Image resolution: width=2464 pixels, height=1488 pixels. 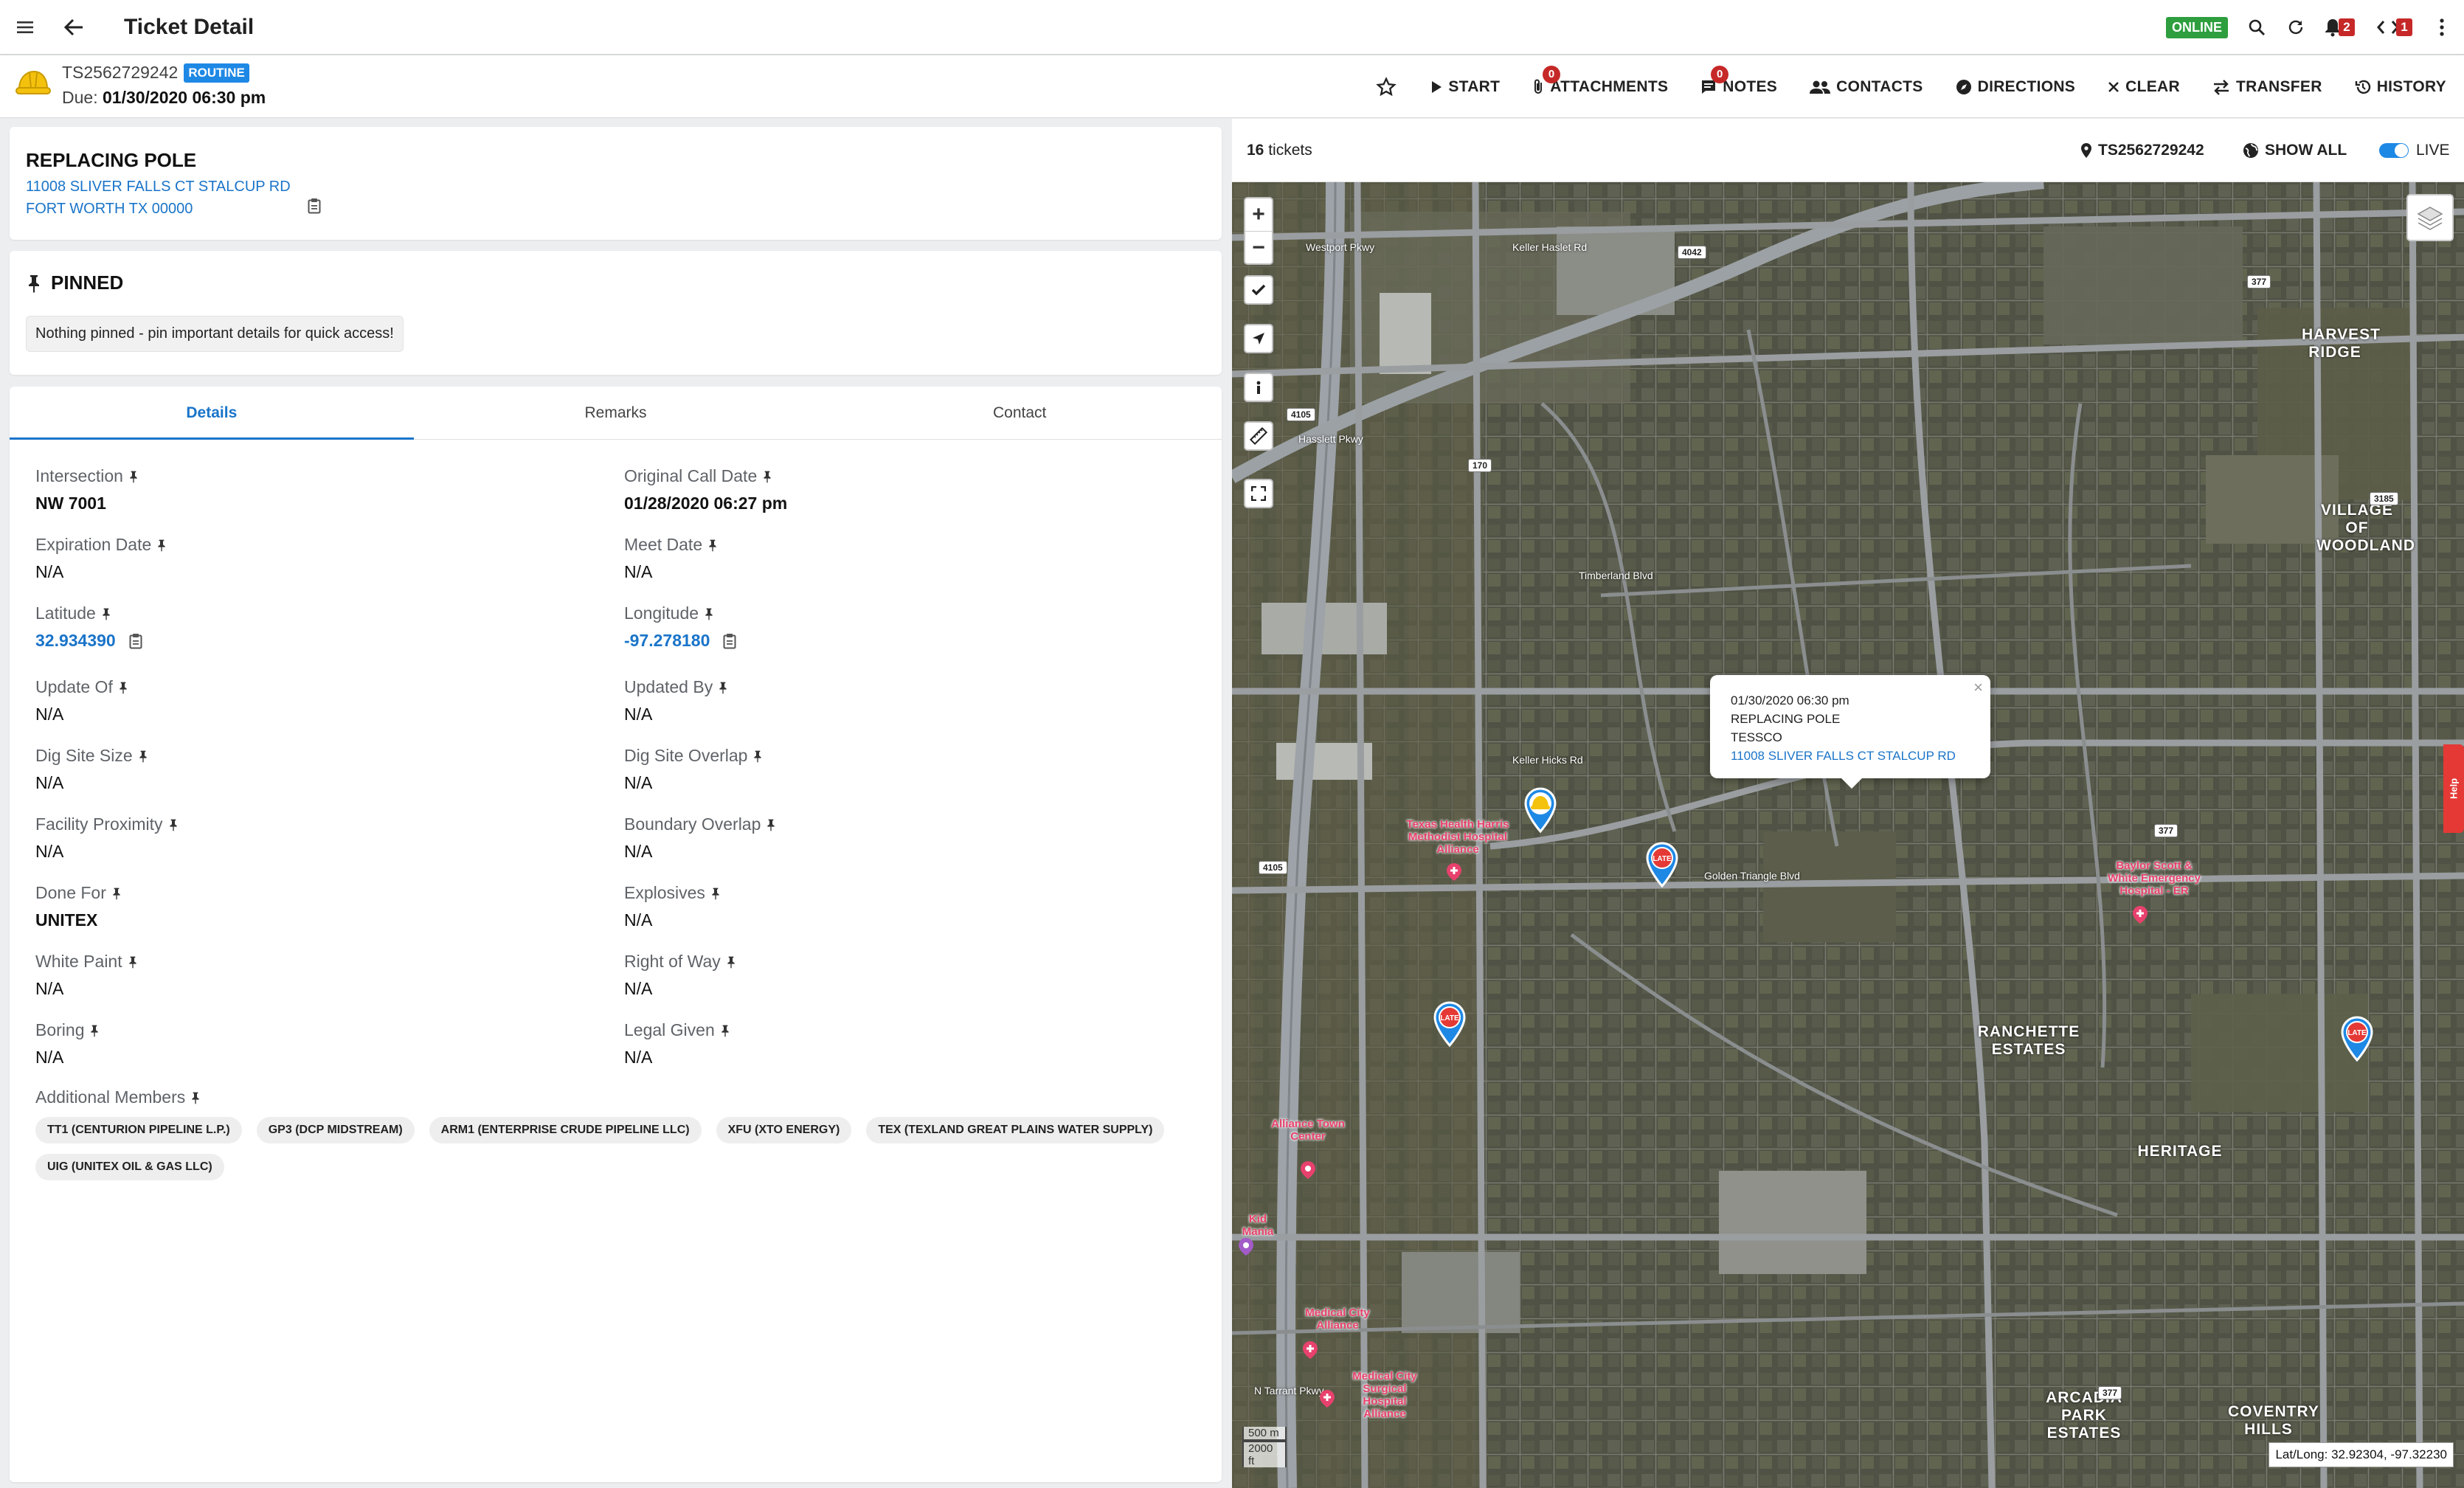 What do you see at coordinates (75, 641) in the screenshot?
I see `latitude-value: 32.934390` at bounding box center [75, 641].